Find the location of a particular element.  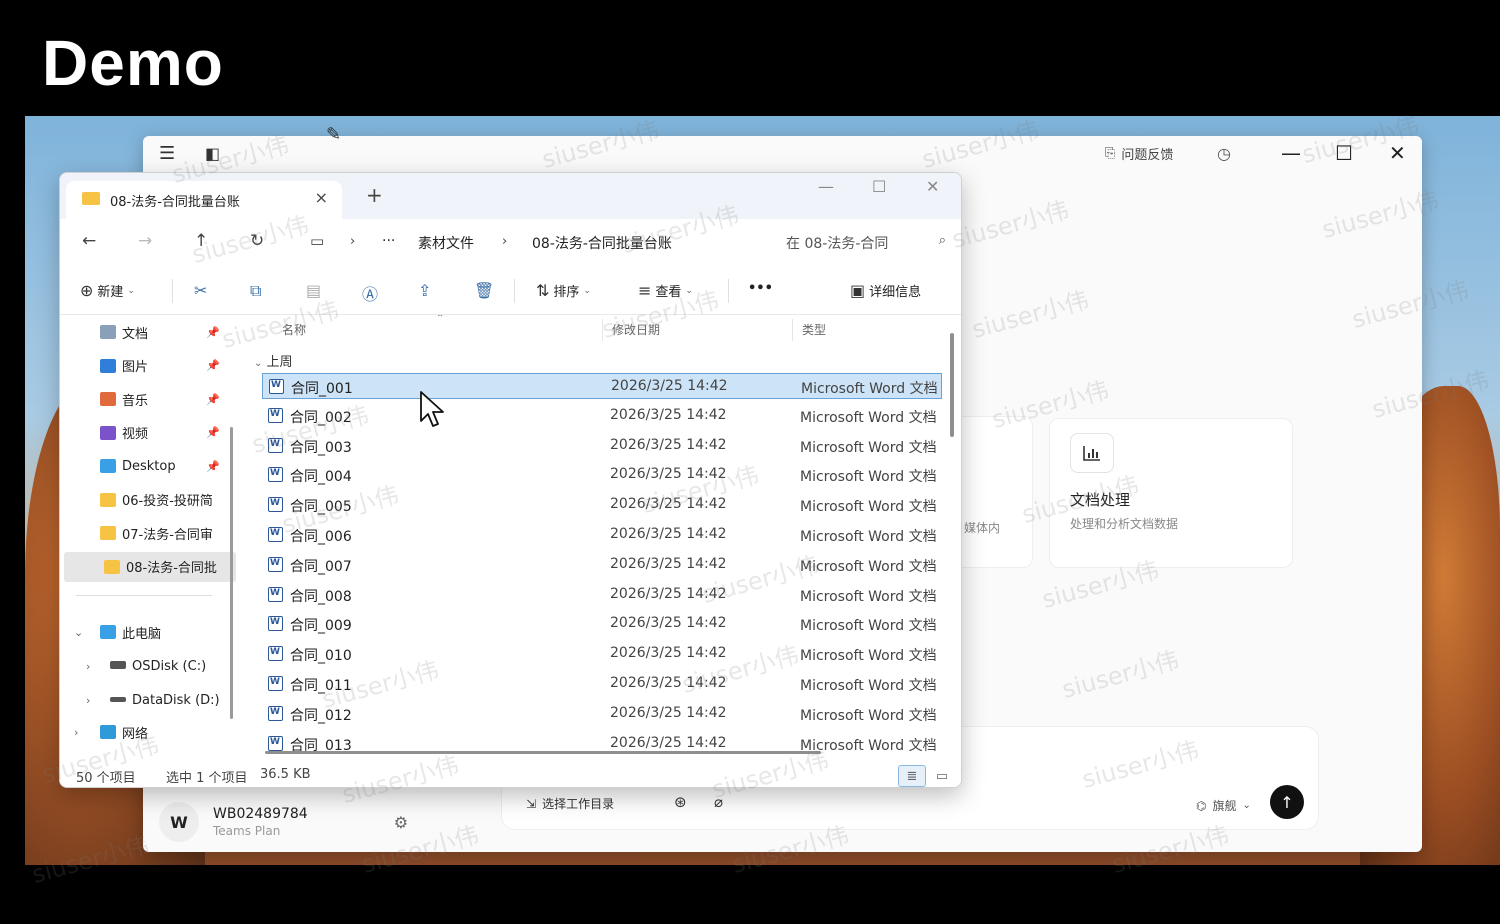

table-row: 合同_008 2026/3/25 14:42 Microsoft Word 文档 is located at coordinates (602, 595).